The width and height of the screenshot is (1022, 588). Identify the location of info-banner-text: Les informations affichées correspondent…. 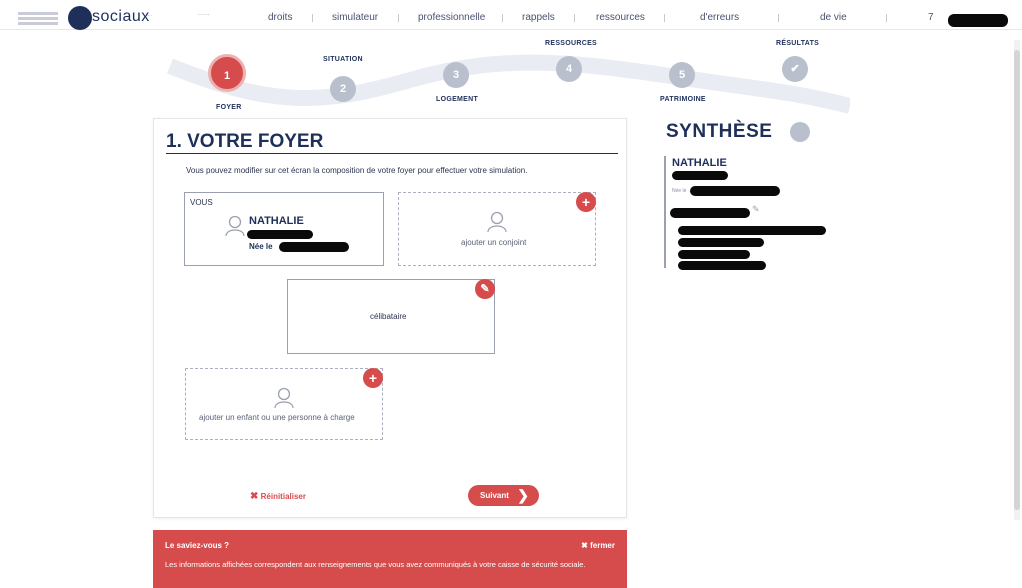
(375, 564).